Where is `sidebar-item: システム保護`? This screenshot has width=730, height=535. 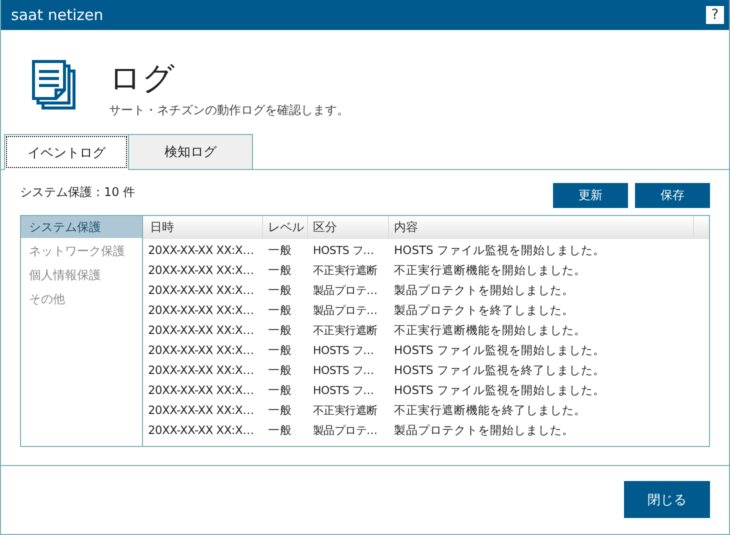
sidebar-item: システム保護 is located at coordinates (81, 227).